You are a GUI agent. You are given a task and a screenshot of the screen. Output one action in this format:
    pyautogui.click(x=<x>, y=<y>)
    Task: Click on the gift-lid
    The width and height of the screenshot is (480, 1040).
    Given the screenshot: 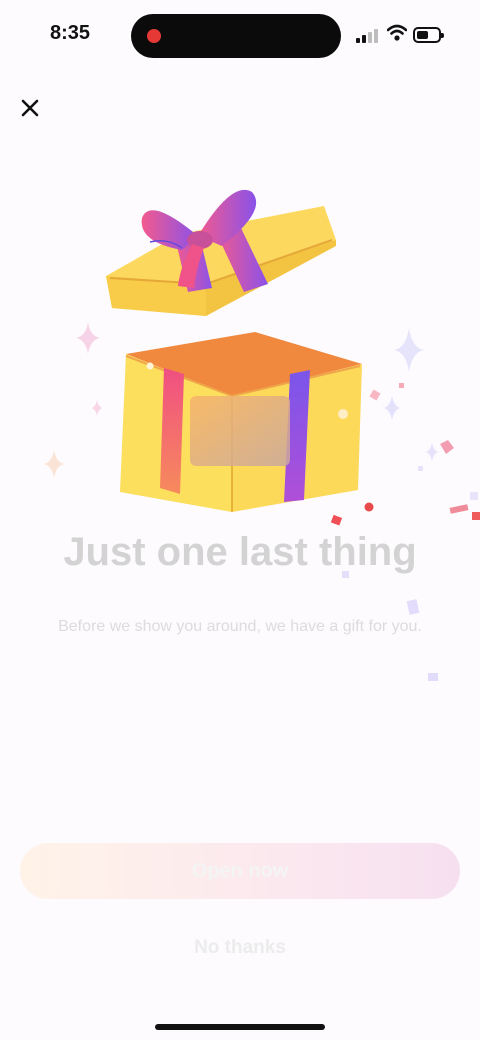 What is the action you would take?
    pyautogui.click(x=221, y=252)
    